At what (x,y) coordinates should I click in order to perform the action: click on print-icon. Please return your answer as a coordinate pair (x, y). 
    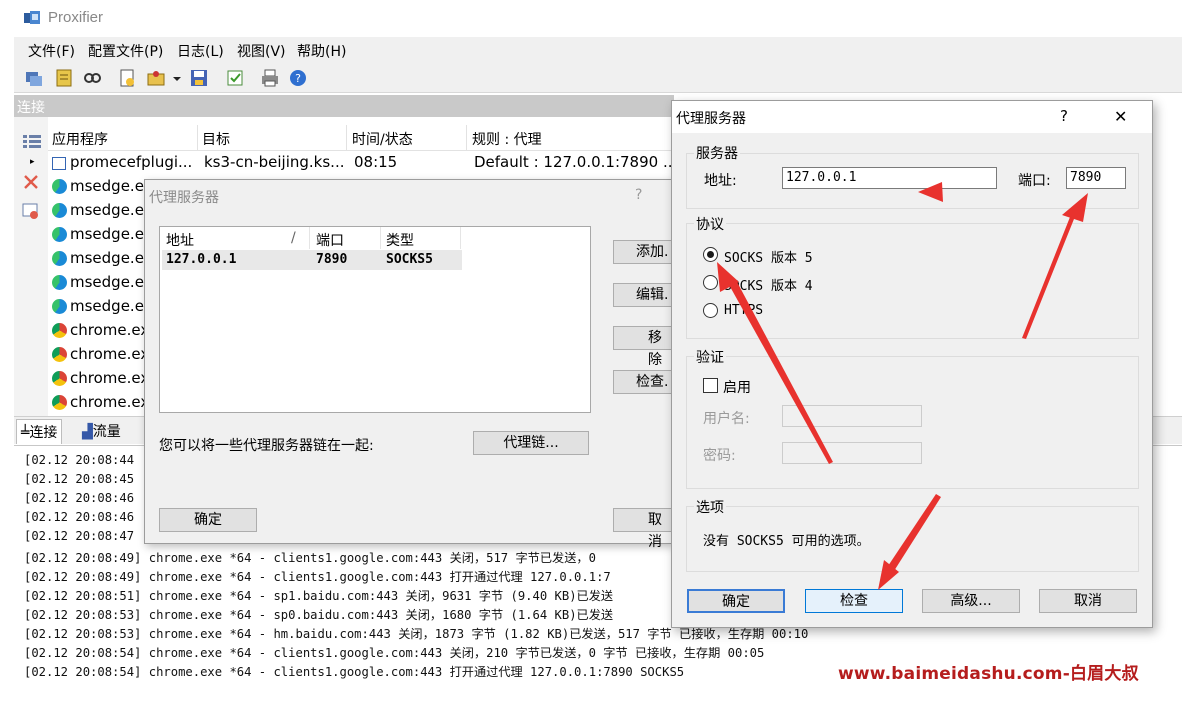
    Looking at the image, I should click on (270, 78).